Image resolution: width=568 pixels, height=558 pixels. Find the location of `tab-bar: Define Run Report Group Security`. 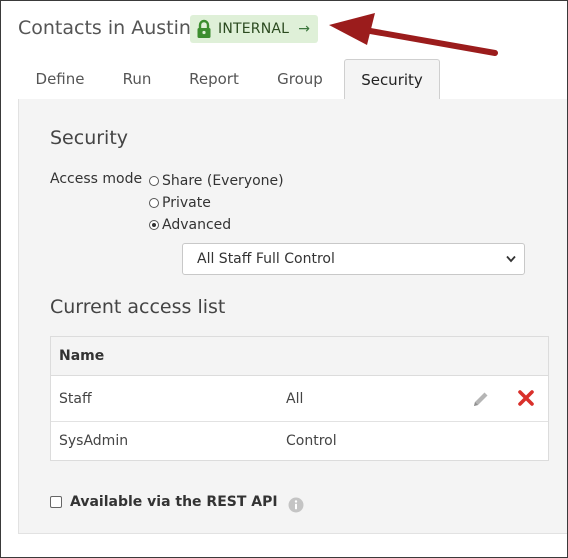

tab-bar: Define Run Report Group Security is located at coordinates (292, 79).